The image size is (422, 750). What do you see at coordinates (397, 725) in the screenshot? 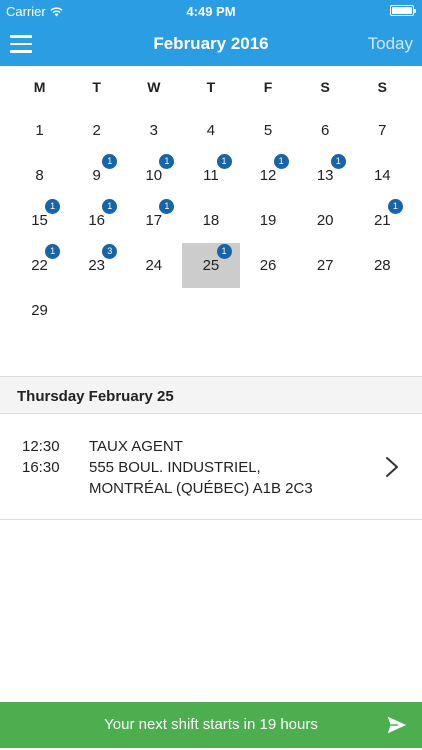
I see `send-icon` at bounding box center [397, 725].